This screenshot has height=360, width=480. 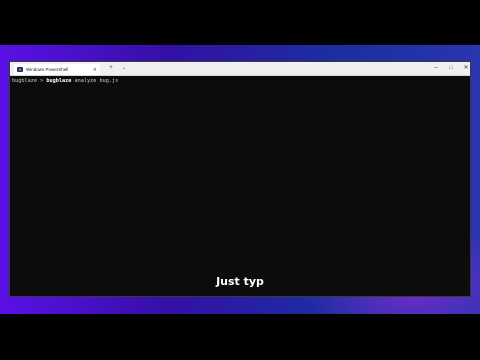 I want to click on minimize-button: –, so click(x=436, y=68).